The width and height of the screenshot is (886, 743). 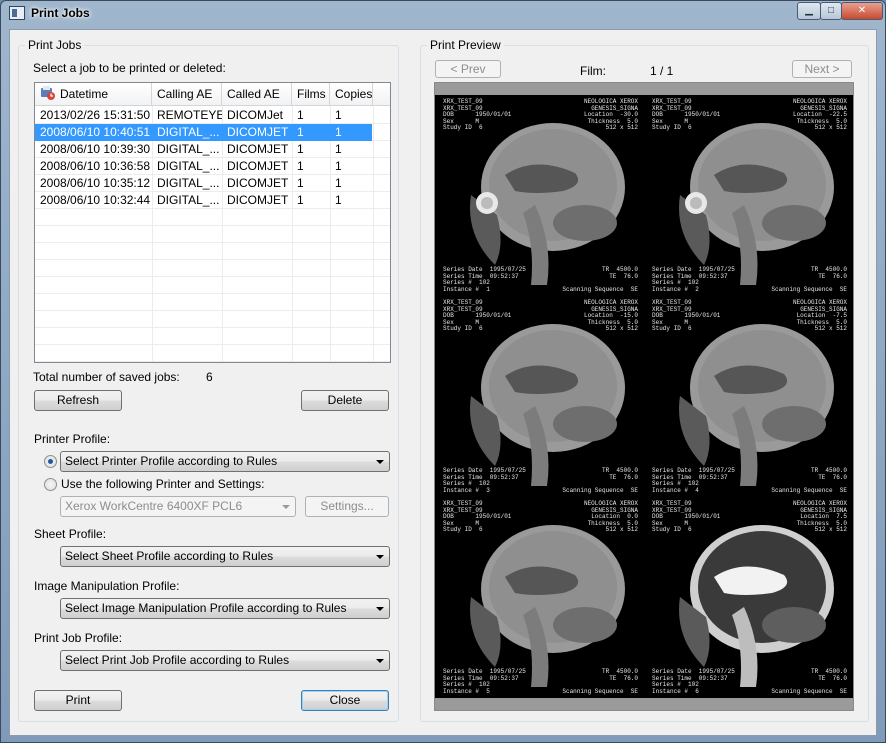 I want to click on print-job-profile-label: Print Job Profile:, so click(x=78, y=638).